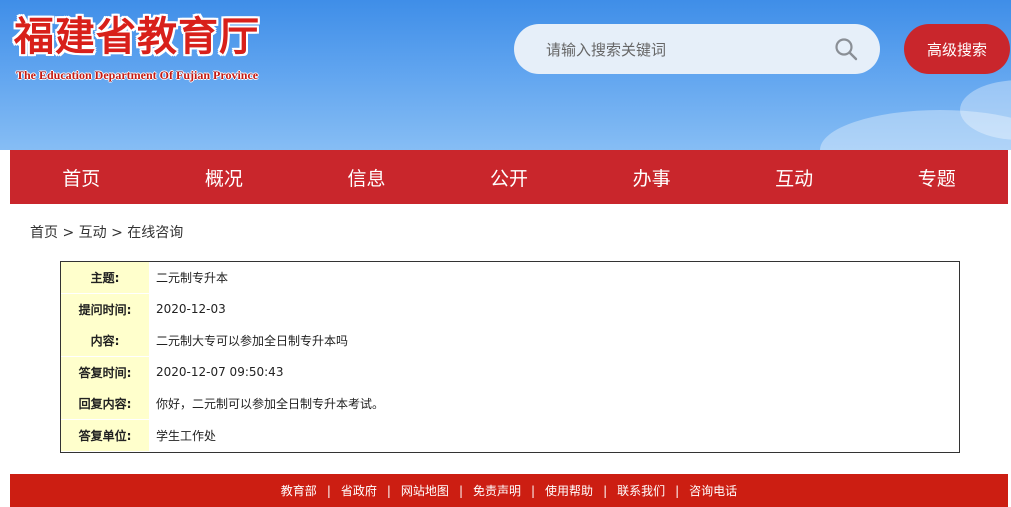 This screenshot has width=1011, height=507. I want to click on search-box, so click(697, 50).